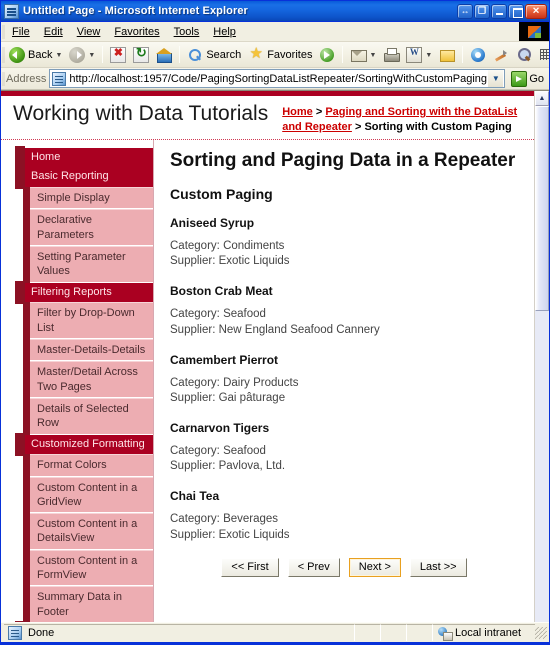  I want to click on search-icon, so click(195, 55).